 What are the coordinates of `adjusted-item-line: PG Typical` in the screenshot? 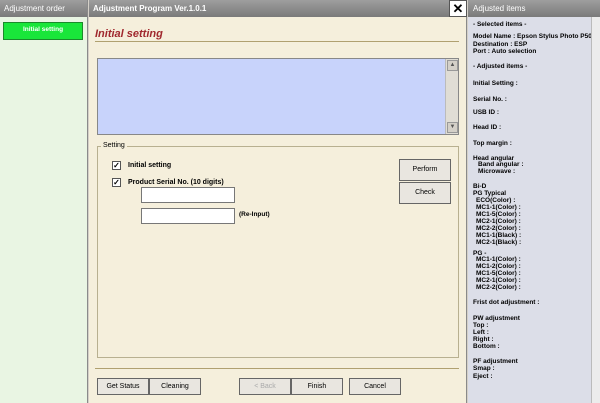 It's located at (490, 193).